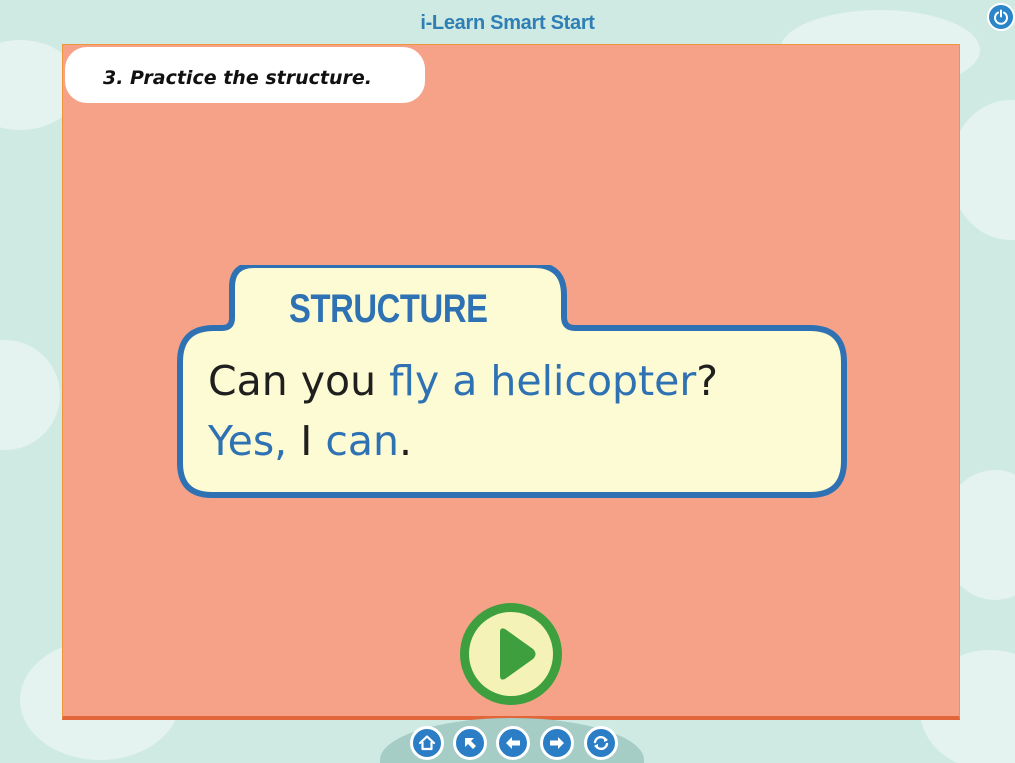 This screenshot has width=1015, height=763. I want to click on play-button, so click(511, 654).